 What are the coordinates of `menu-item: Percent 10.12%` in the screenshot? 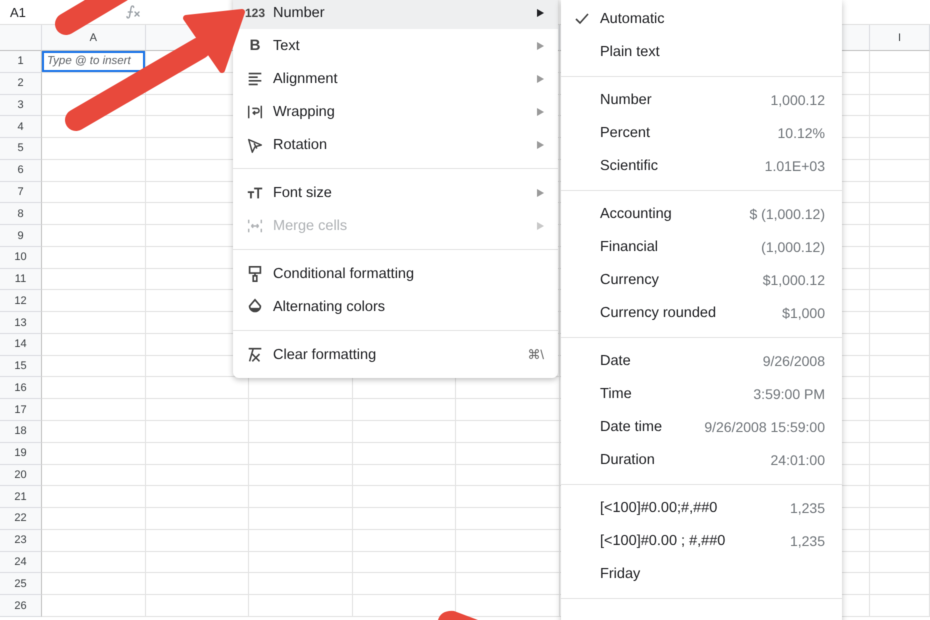 It's located at (701, 133).